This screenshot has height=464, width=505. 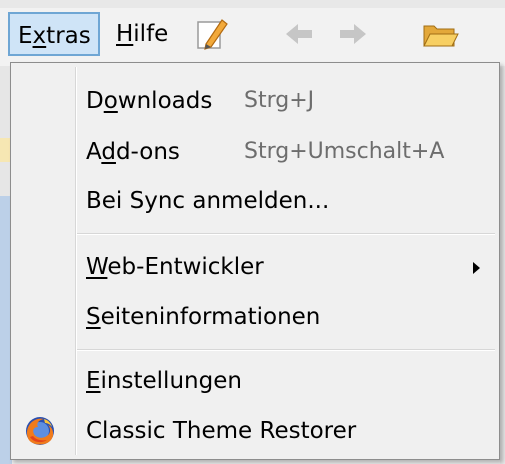 I want to click on menu-item-page-info-label: Seiteninformationen, so click(x=203, y=317).